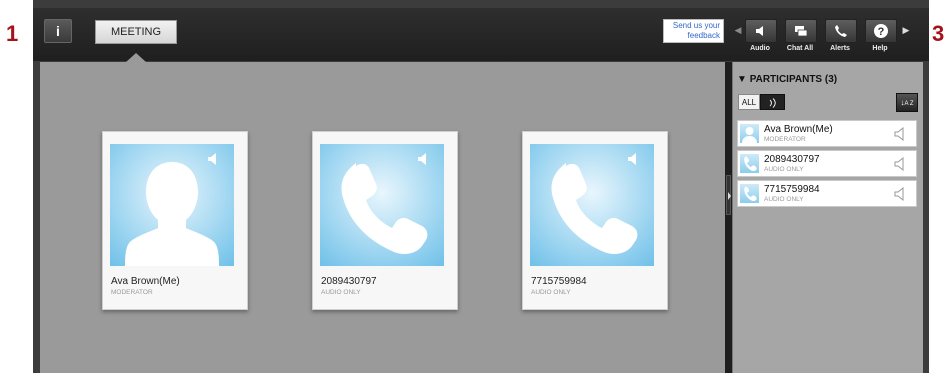 The width and height of the screenshot is (947, 373). I want to click on alerts-button, so click(841, 31).